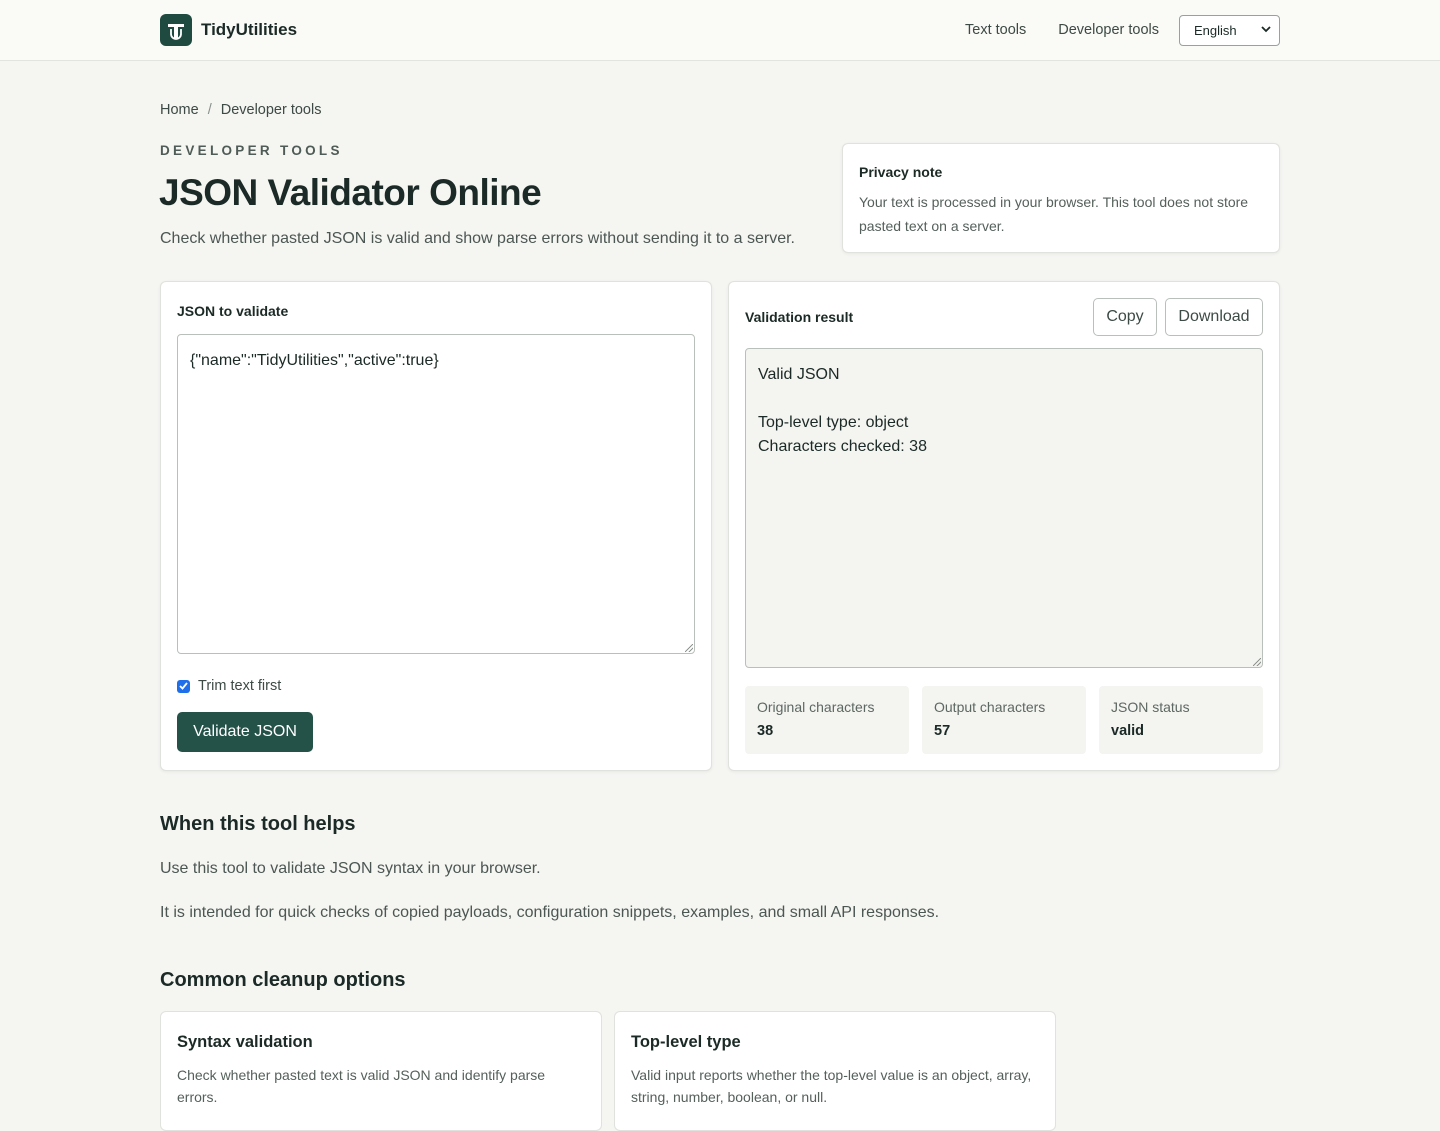 This screenshot has height=1131, width=1440. Describe the element at coordinates (271, 110) in the screenshot. I see `breadcrumb-developer-tools: Developer tools` at that location.